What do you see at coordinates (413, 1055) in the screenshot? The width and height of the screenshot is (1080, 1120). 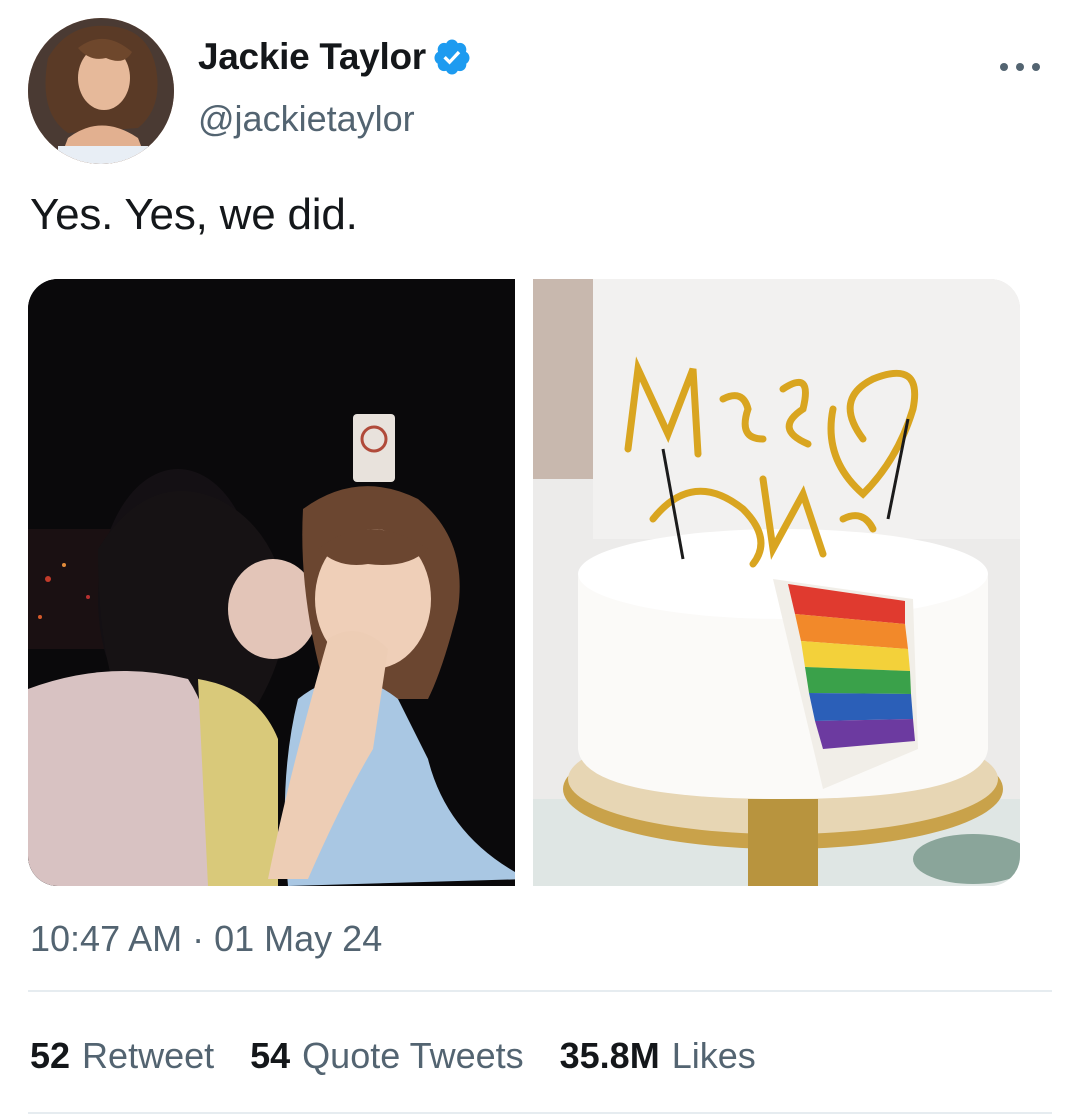 I see `quote-tweets-label: Quote Tweets` at bounding box center [413, 1055].